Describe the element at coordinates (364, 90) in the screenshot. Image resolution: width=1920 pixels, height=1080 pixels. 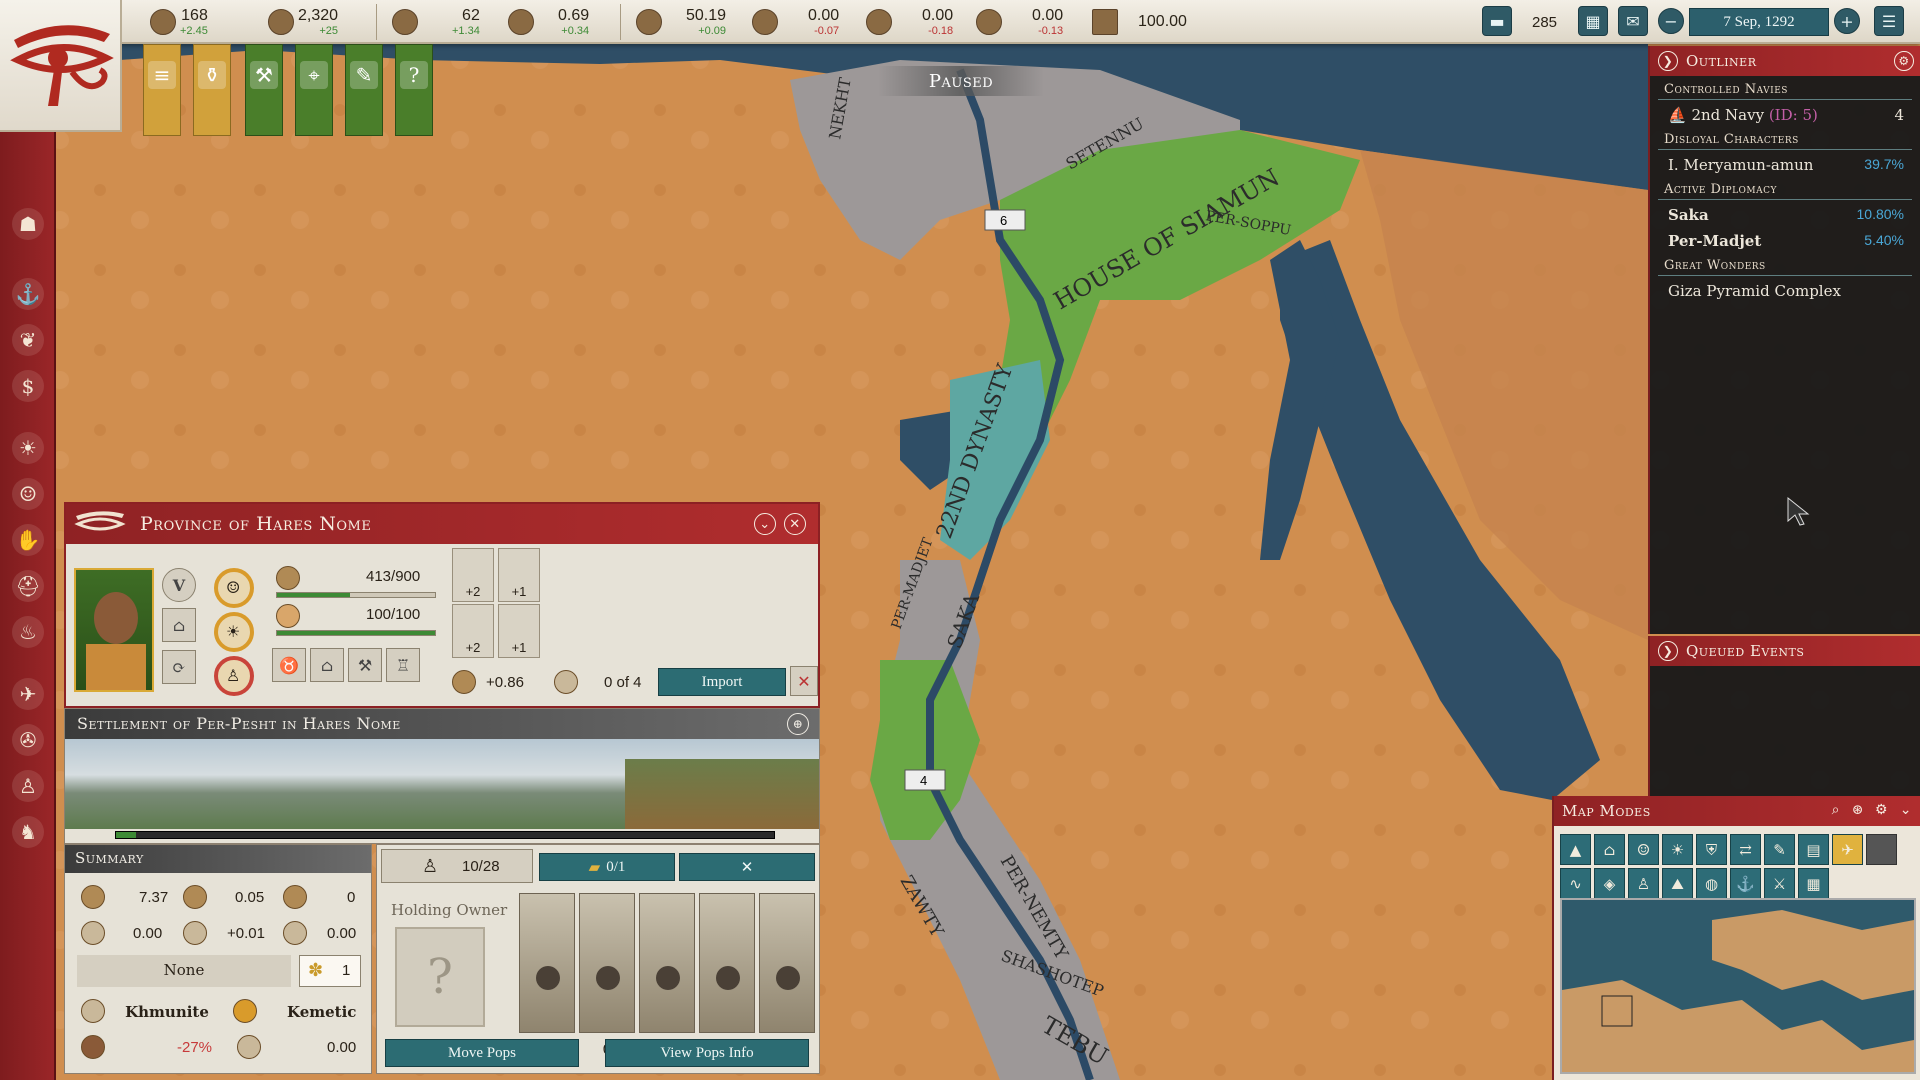
I see `banner-law: ✎` at that location.